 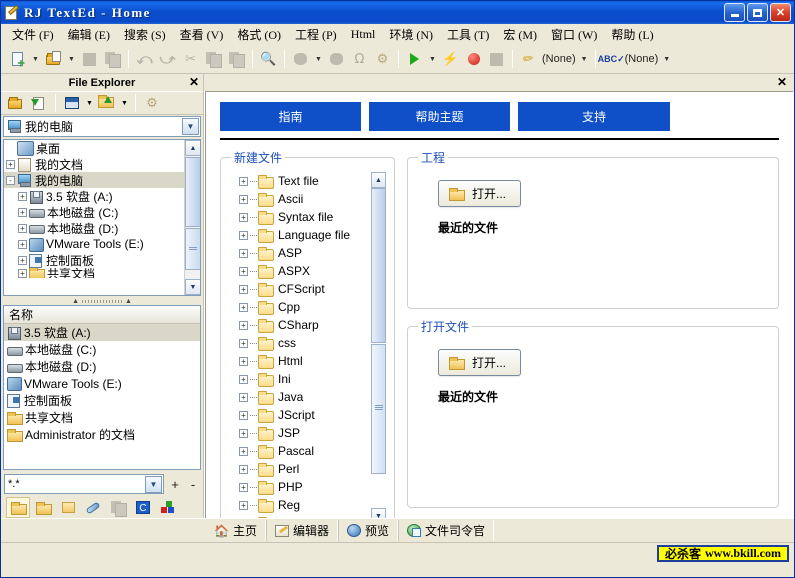 What do you see at coordinates (496, 59) in the screenshot?
I see `stop-icon` at bounding box center [496, 59].